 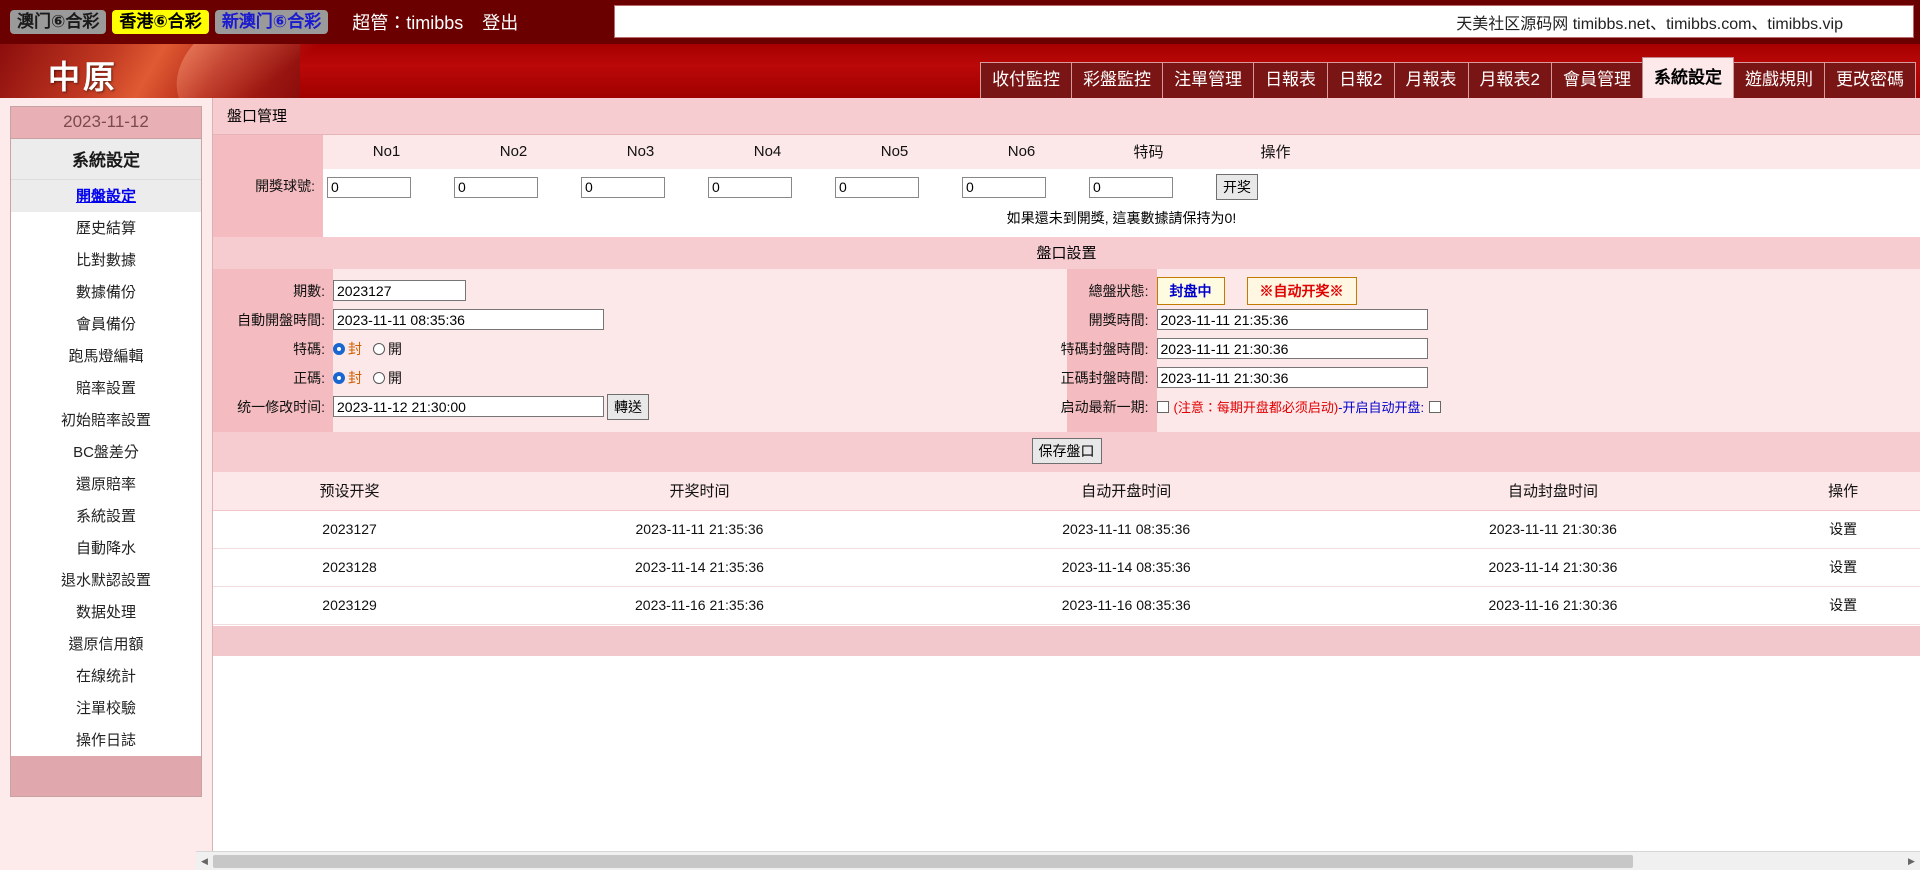 I want to click on nav-tab-daily-report: 日報表, so click(x=1291, y=79).